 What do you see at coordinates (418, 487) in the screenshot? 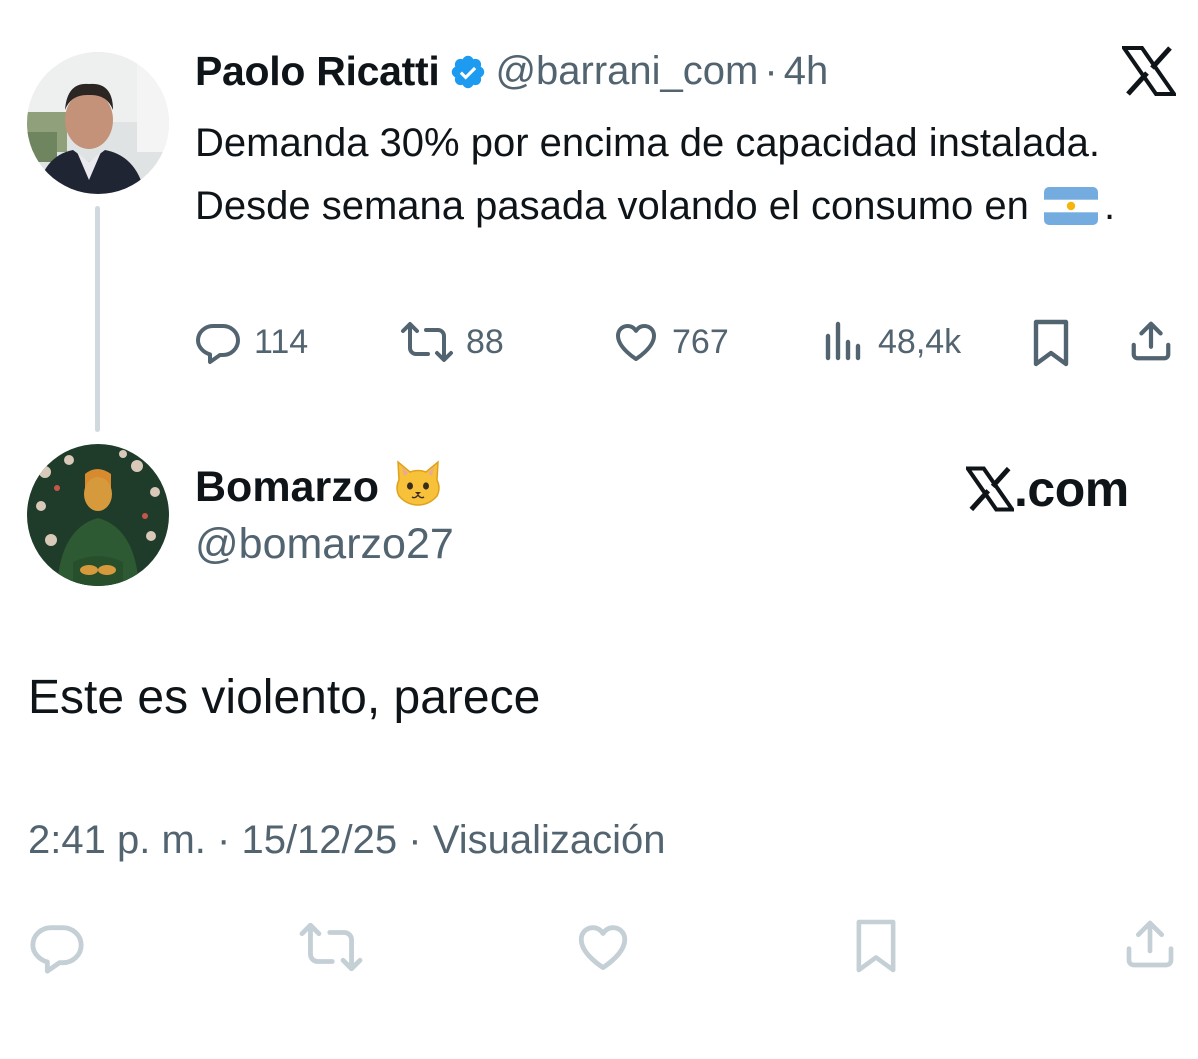
I see `cat-face-icon` at bounding box center [418, 487].